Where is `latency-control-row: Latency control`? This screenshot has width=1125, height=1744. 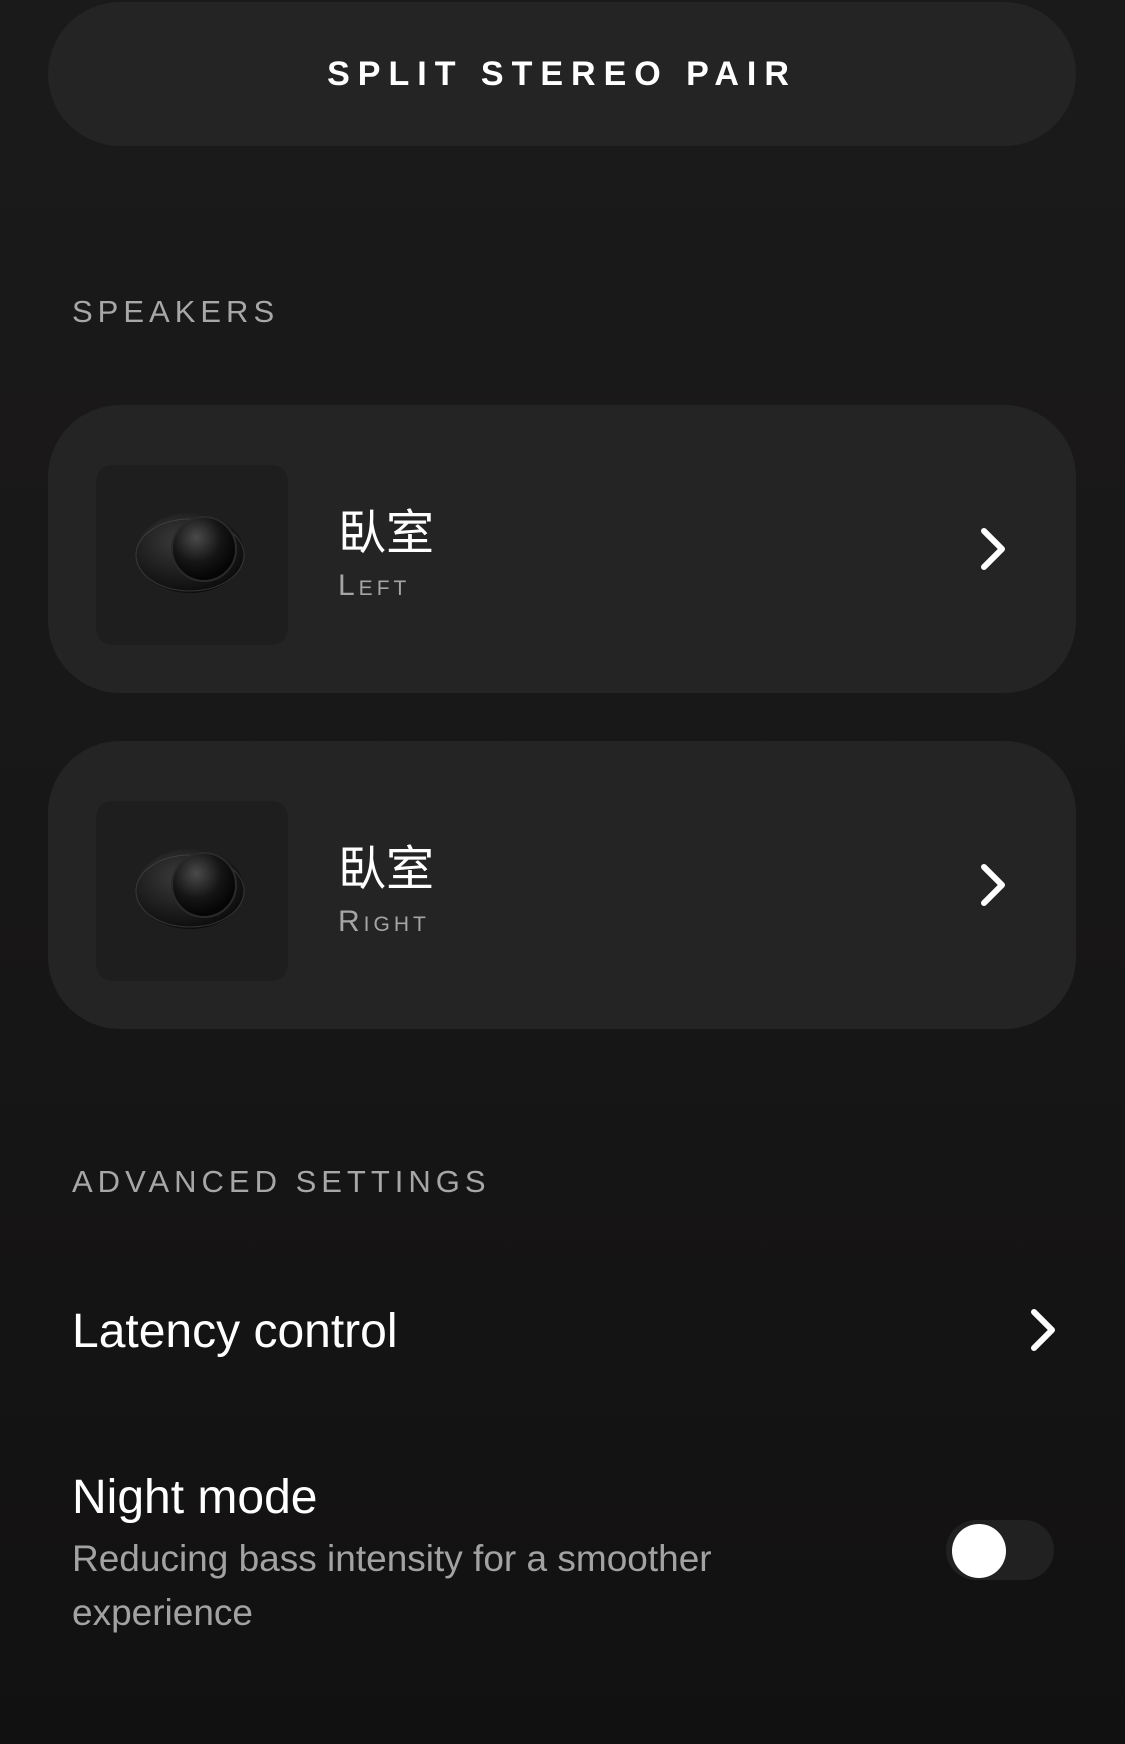
latency-control-row: Latency control is located at coordinates (562, 1330).